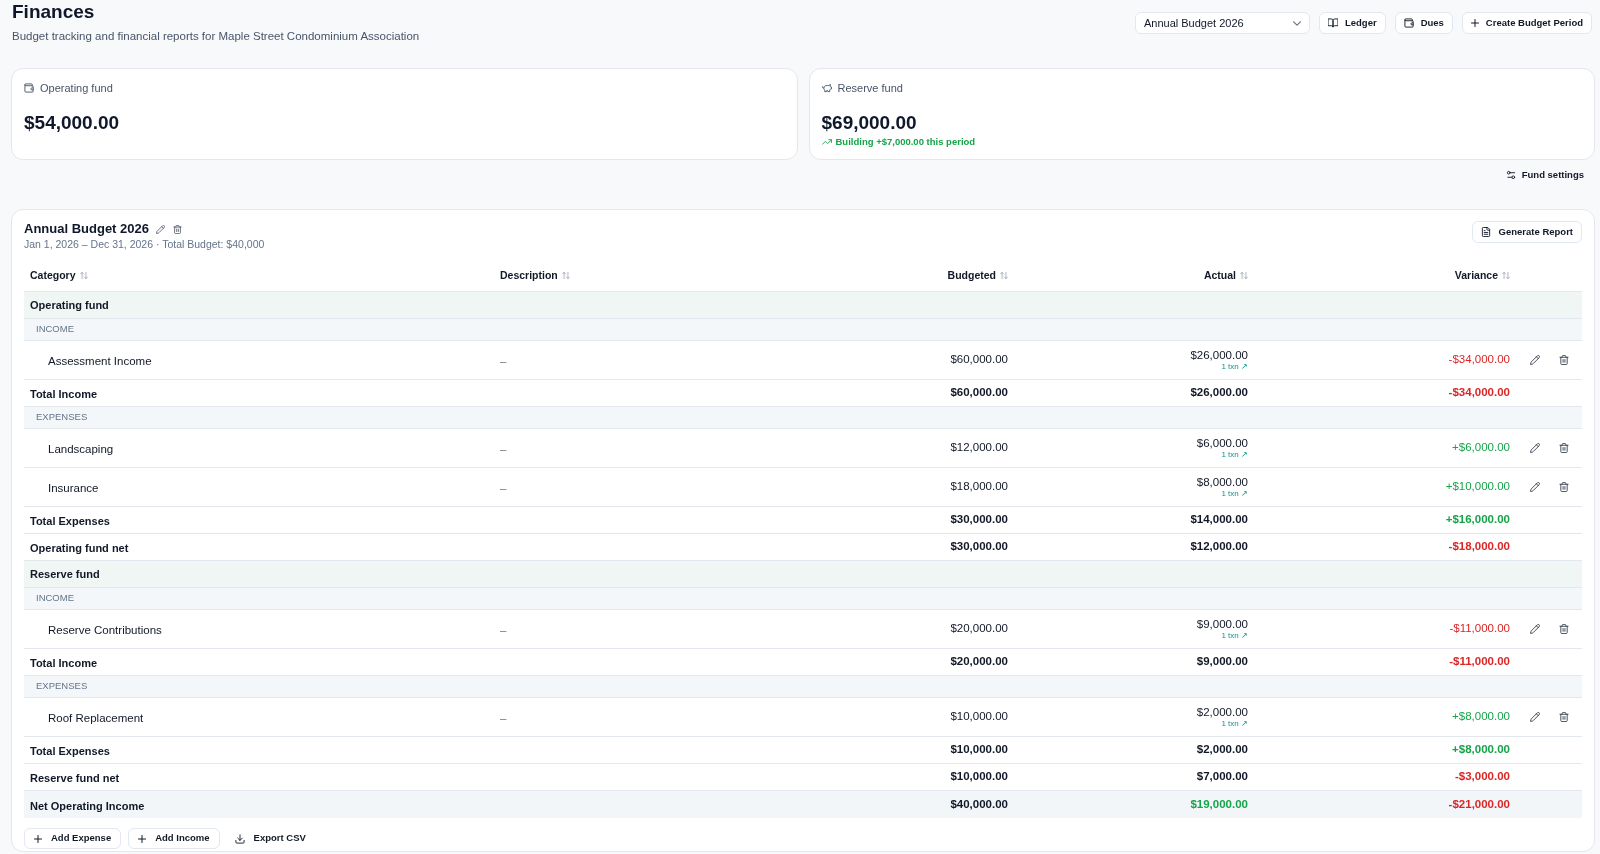 The width and height of the screenshot is (1600, 854). What do you see at coordinates (270, 838) in the screenshot?
I see `export-csv-button: Export CSV` at bounding box center [270, 838].